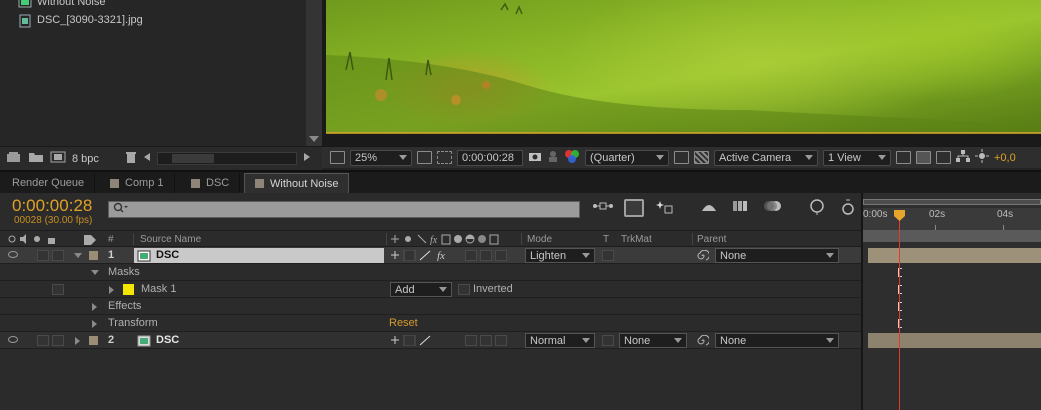  I want to click on column-mode: Mode, so click(539, 239).